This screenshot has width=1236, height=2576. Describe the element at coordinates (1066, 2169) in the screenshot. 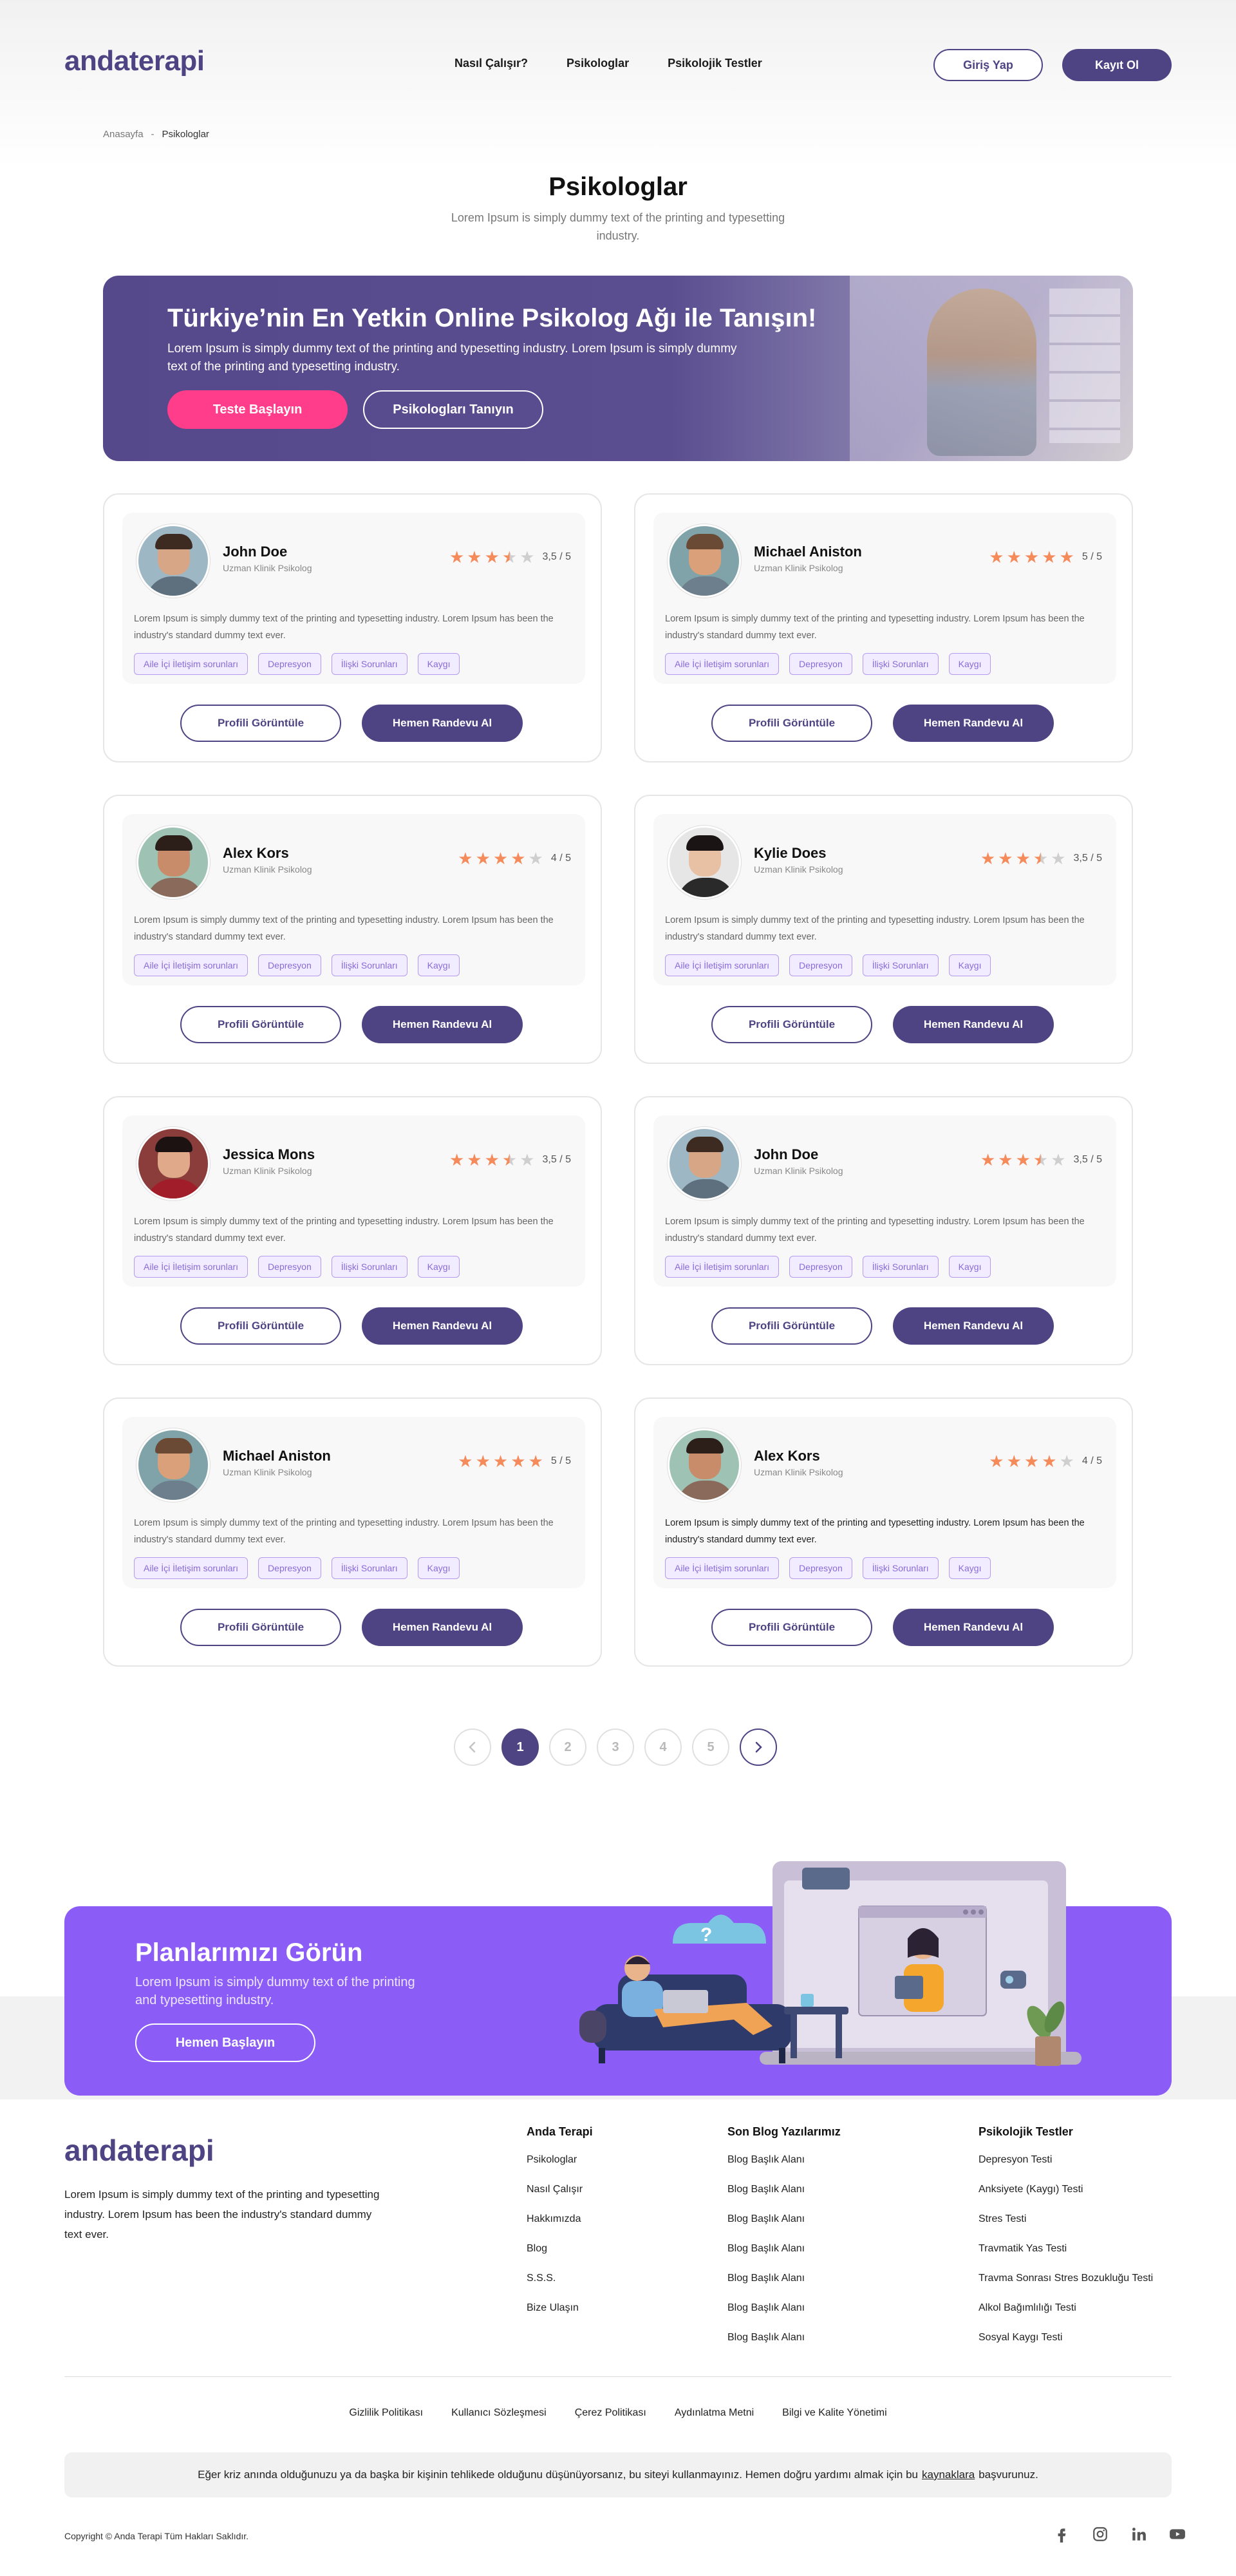

I see `footer-link: Depresyon Testi` at that location.